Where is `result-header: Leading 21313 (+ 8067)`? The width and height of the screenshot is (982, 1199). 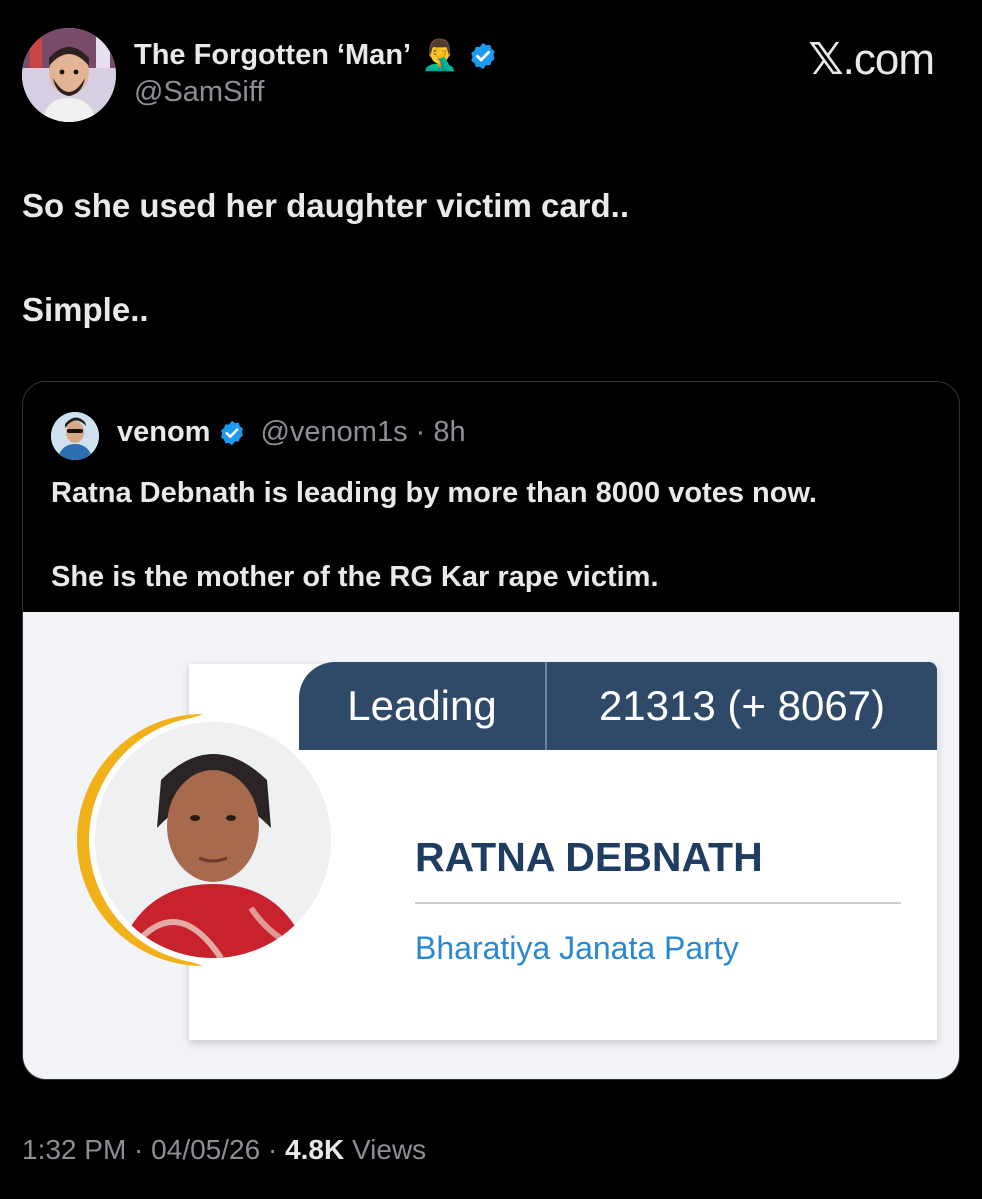
result-header: Leading 21313 (+ 8067) is located at coordinates (618, 706).